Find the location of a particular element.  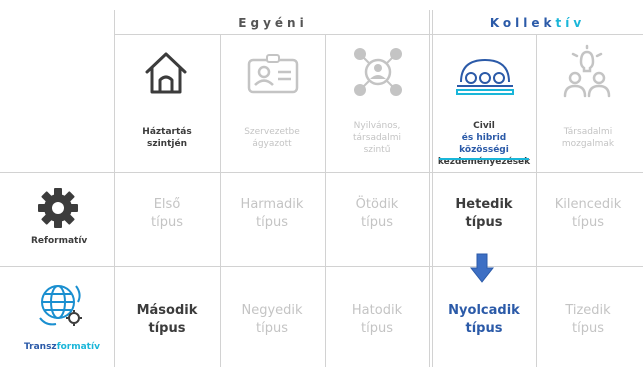

column-header-public: Nyilvános, társadalmi szintű is located at coordinates (377, 138).